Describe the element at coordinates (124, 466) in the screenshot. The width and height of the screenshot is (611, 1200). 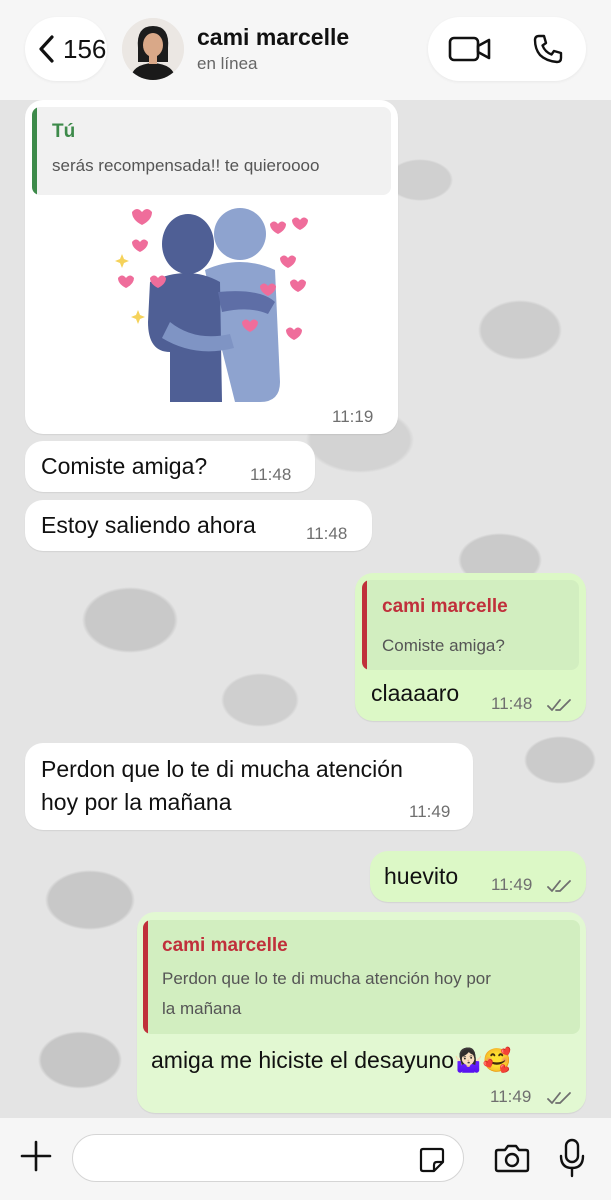
I see `message-text: Comiste amiga?` at that location.